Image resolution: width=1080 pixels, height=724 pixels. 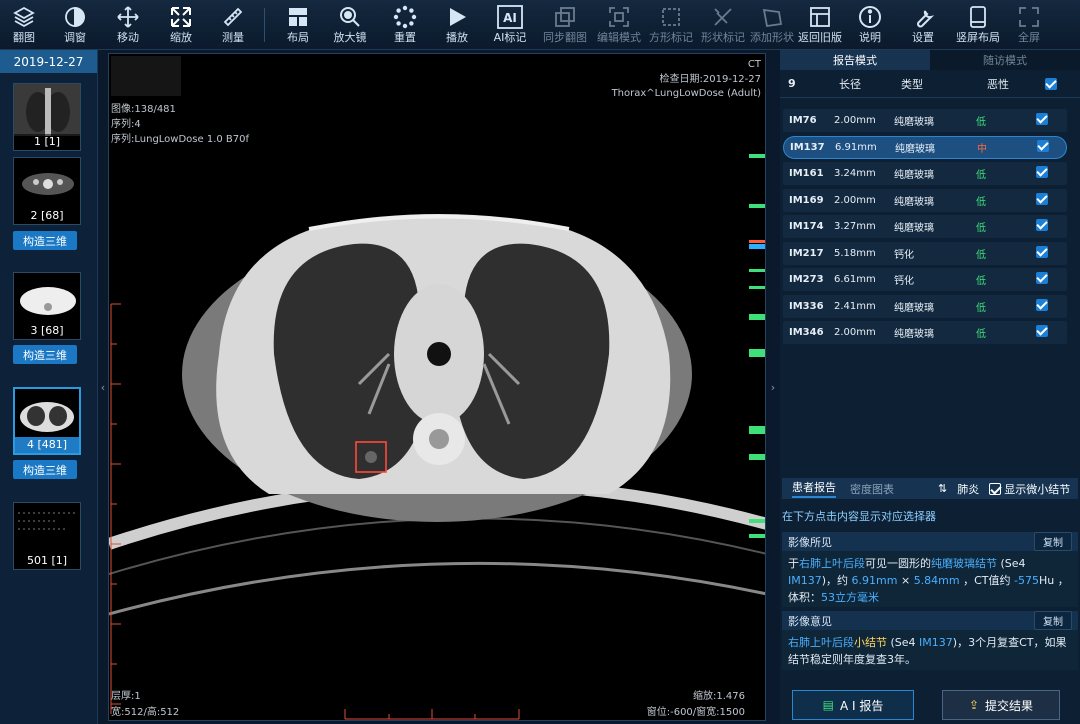 What do you see at coordinates (853, 705) in the screenshot?
I see `ai-report-button: ▤ A I 报告` at bounding box center [853, 705].